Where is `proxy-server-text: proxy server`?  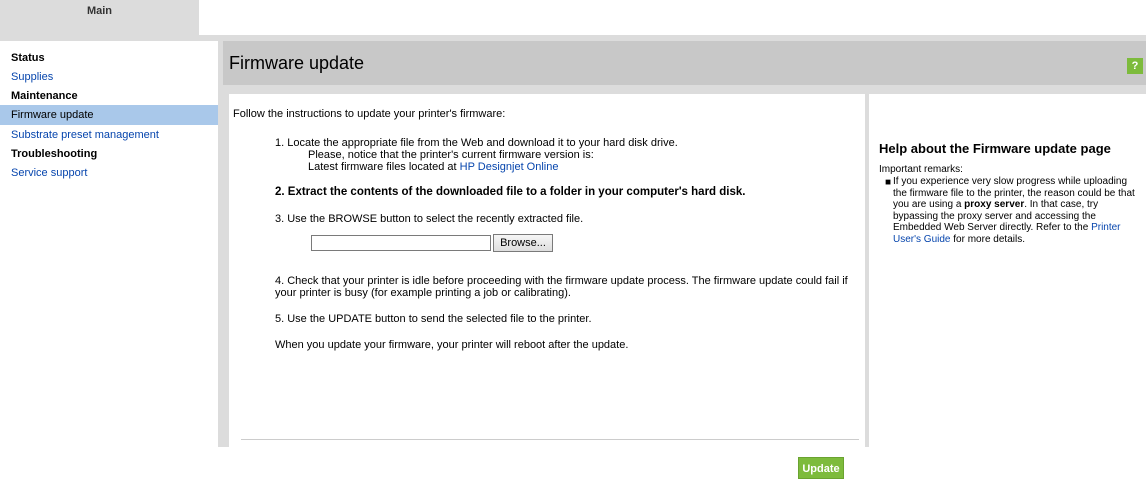 proxy-server-text: proxy server is located at coordinates (994, 204).